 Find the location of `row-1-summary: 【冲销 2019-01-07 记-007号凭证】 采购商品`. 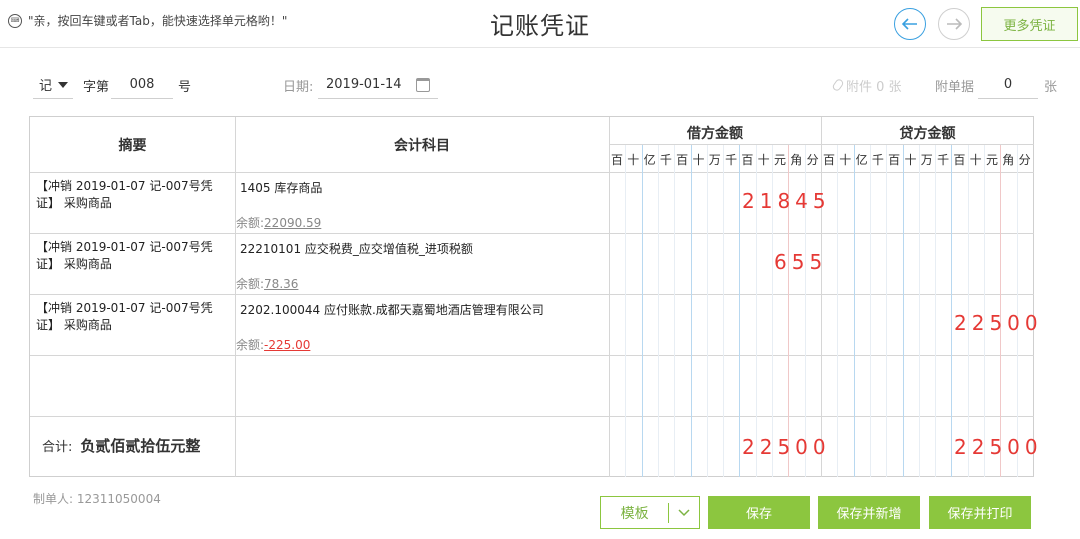

row-1-summary: 【冲销 2019-01-07 记-007号凭证】 采购商品 is located at coordinates (133, 195).